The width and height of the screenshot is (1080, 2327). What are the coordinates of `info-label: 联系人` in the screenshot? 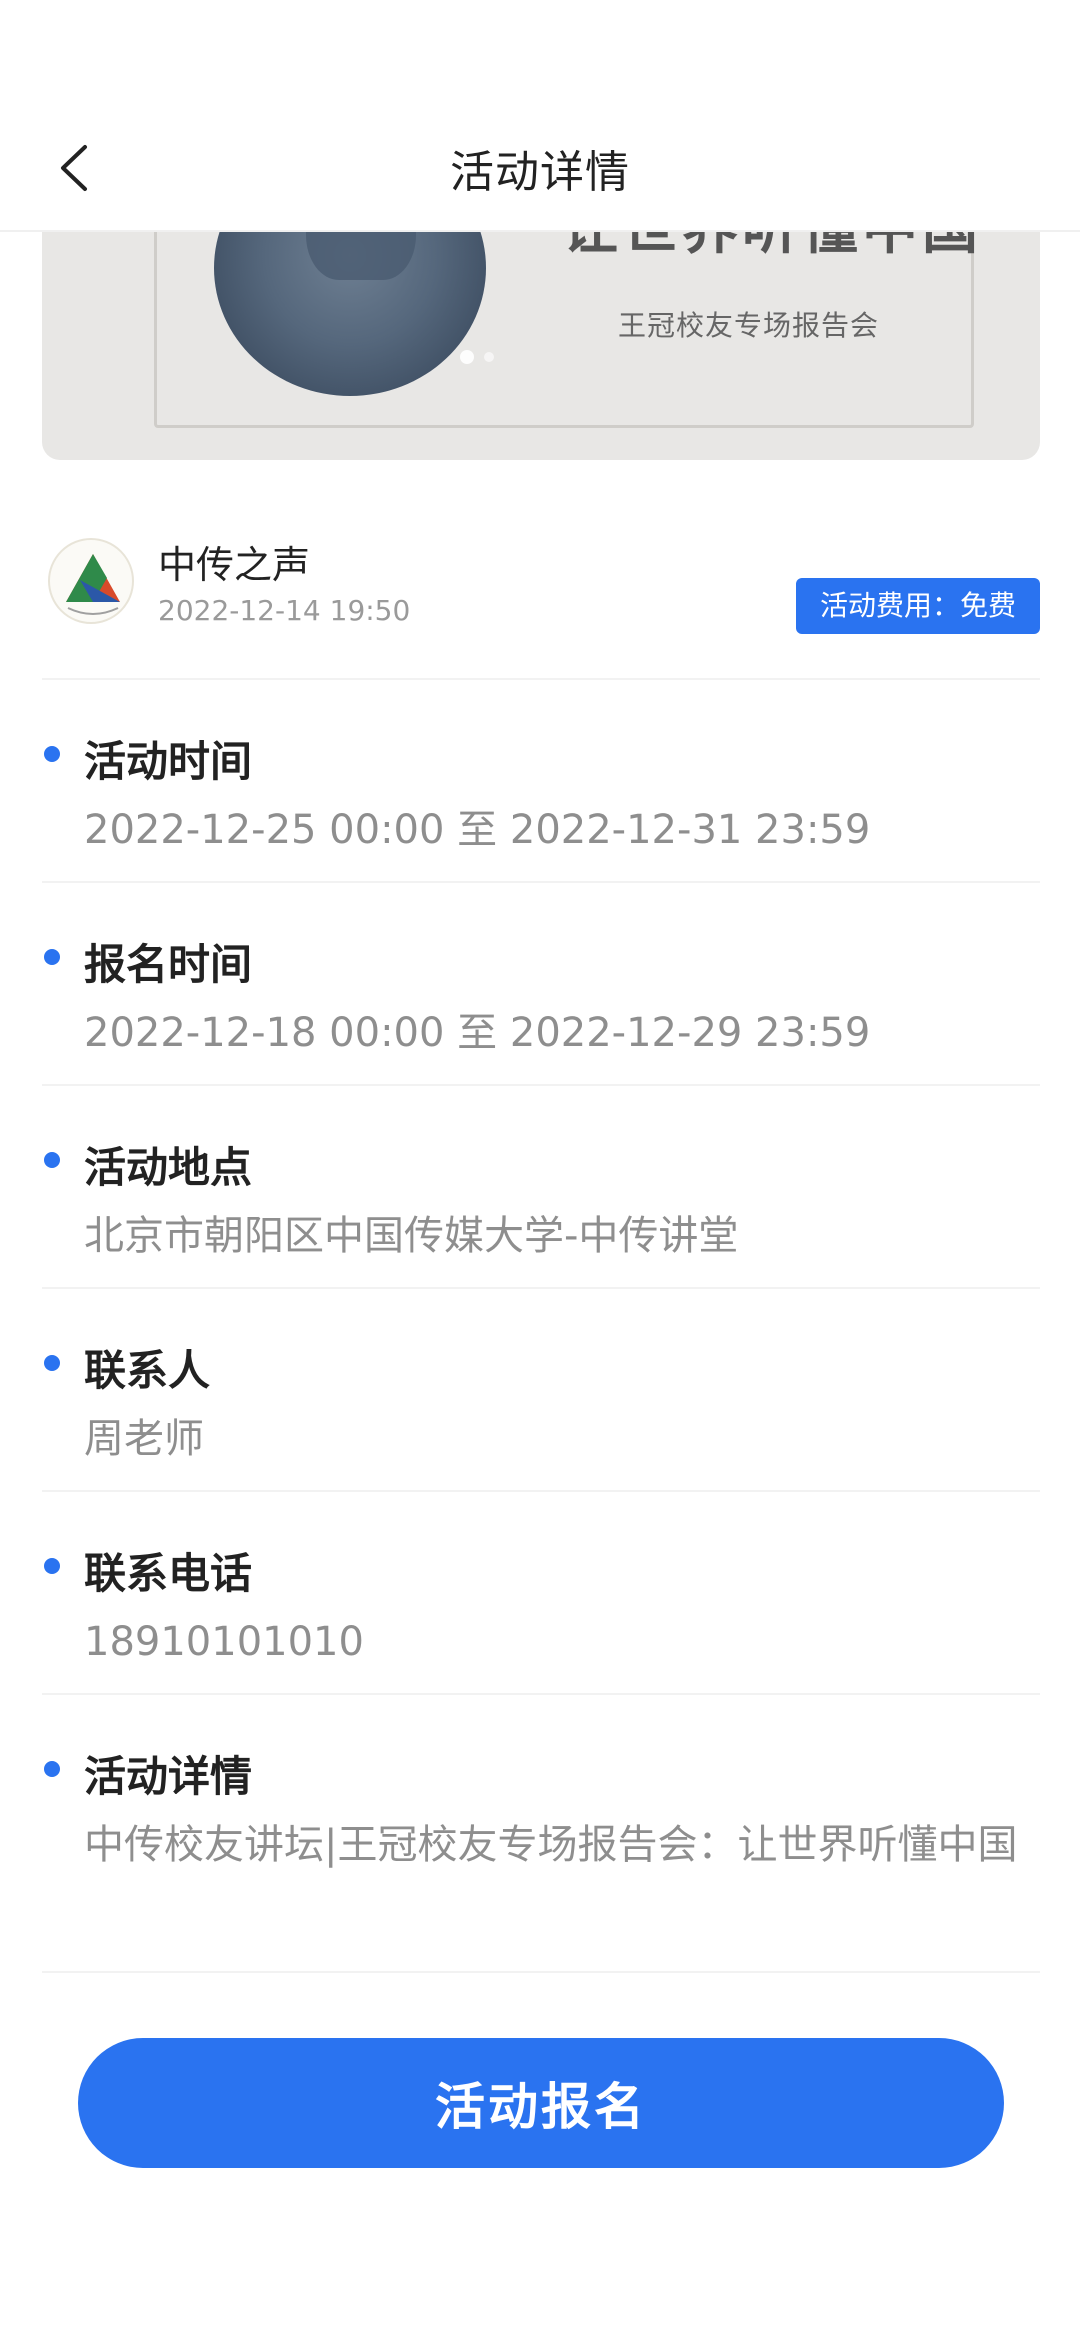 It's located at (147, 1370).